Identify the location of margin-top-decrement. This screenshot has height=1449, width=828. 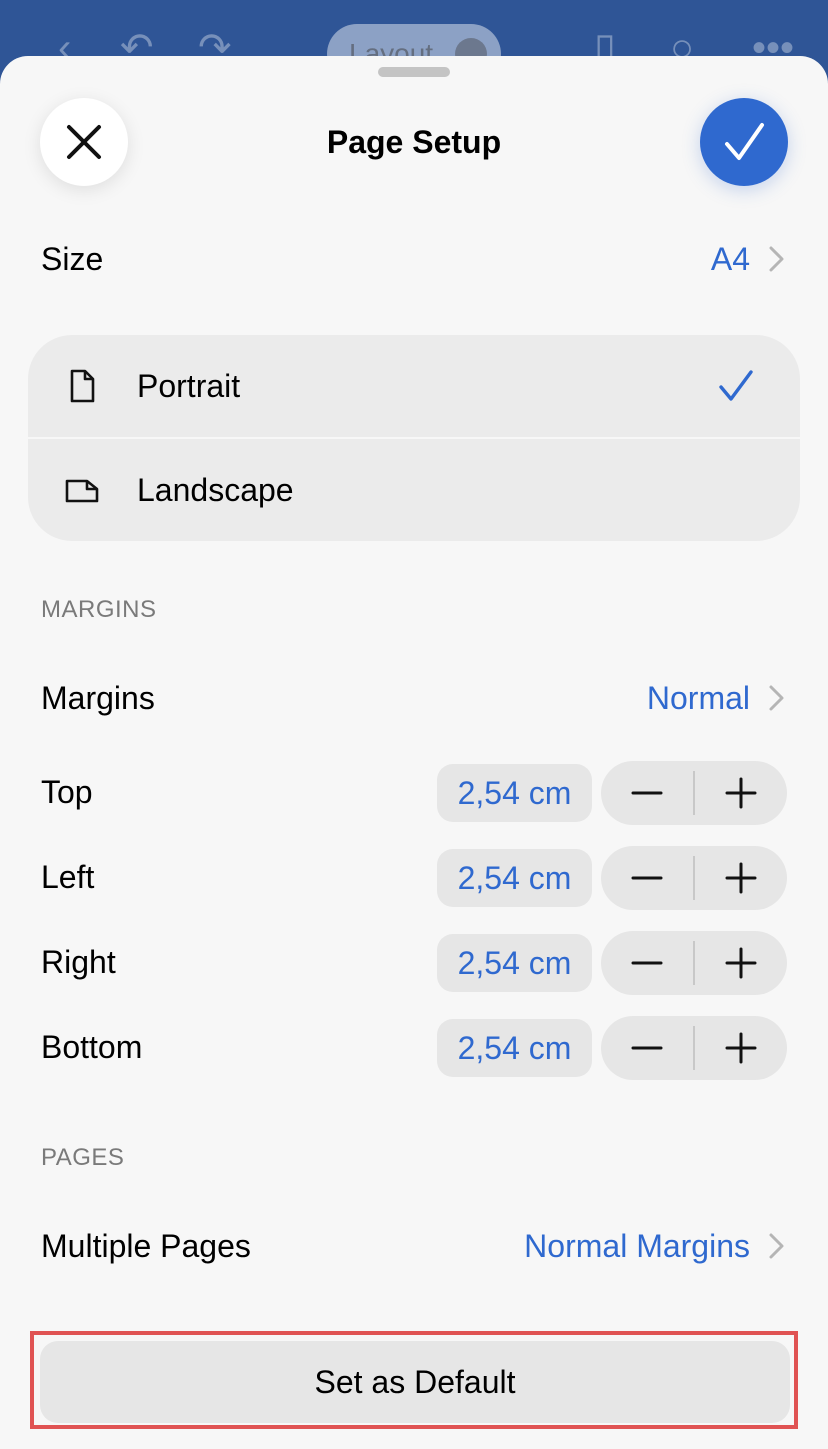
(647, 793).